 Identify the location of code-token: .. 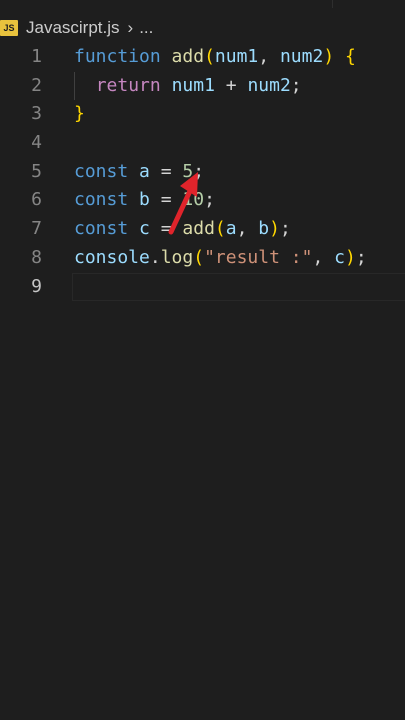
(155, 257).